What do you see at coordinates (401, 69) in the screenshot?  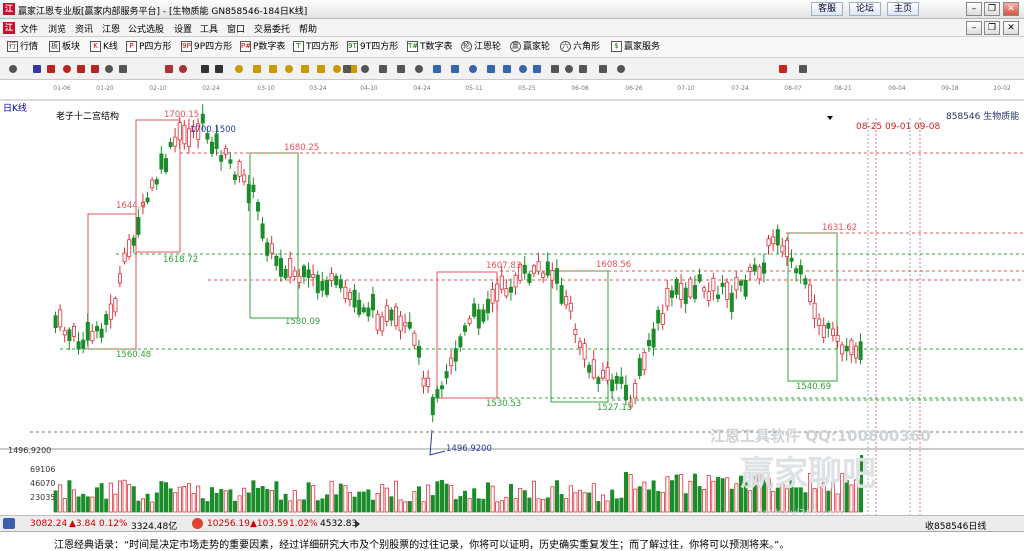 I see `grid-icon` at bounding box center [401, 69].